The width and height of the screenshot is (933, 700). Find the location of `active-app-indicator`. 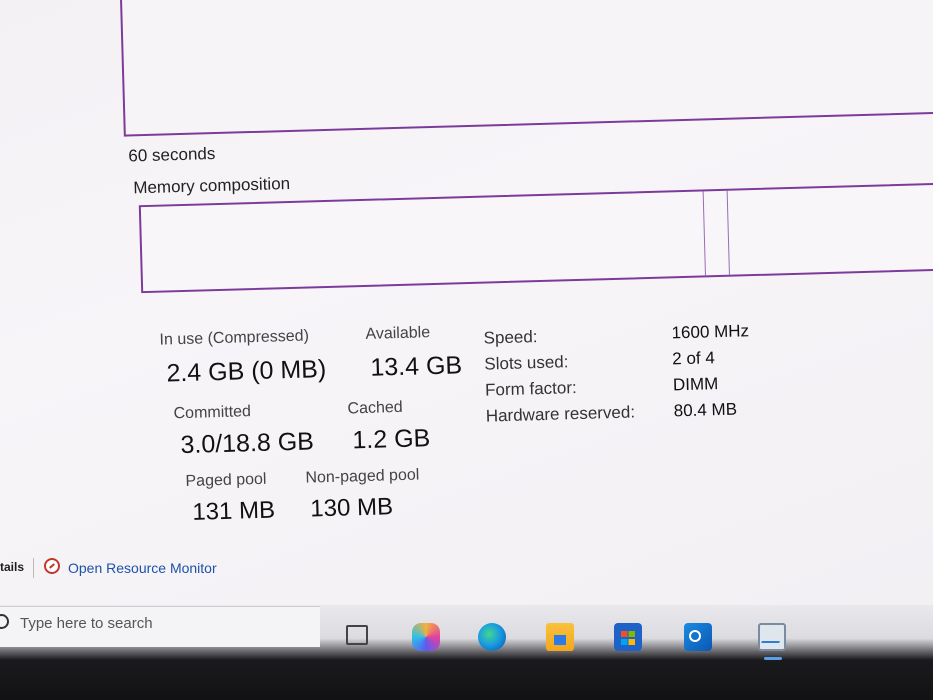

active-app-indicator is located at coordinates (773, 658).